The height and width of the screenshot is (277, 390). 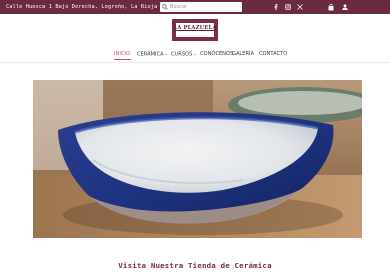 I want to click on nav-item-label: CONÓCENOS, so click(x=217, y=54).